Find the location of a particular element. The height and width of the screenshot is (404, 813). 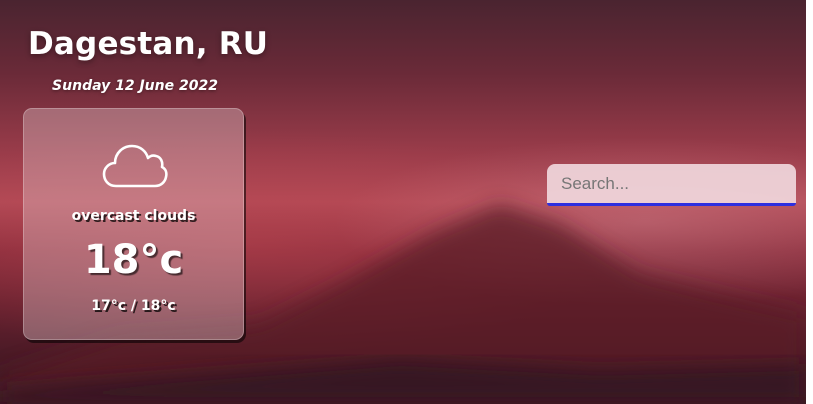

weather-description: overcast clouds is located at coordinates (133, 216).